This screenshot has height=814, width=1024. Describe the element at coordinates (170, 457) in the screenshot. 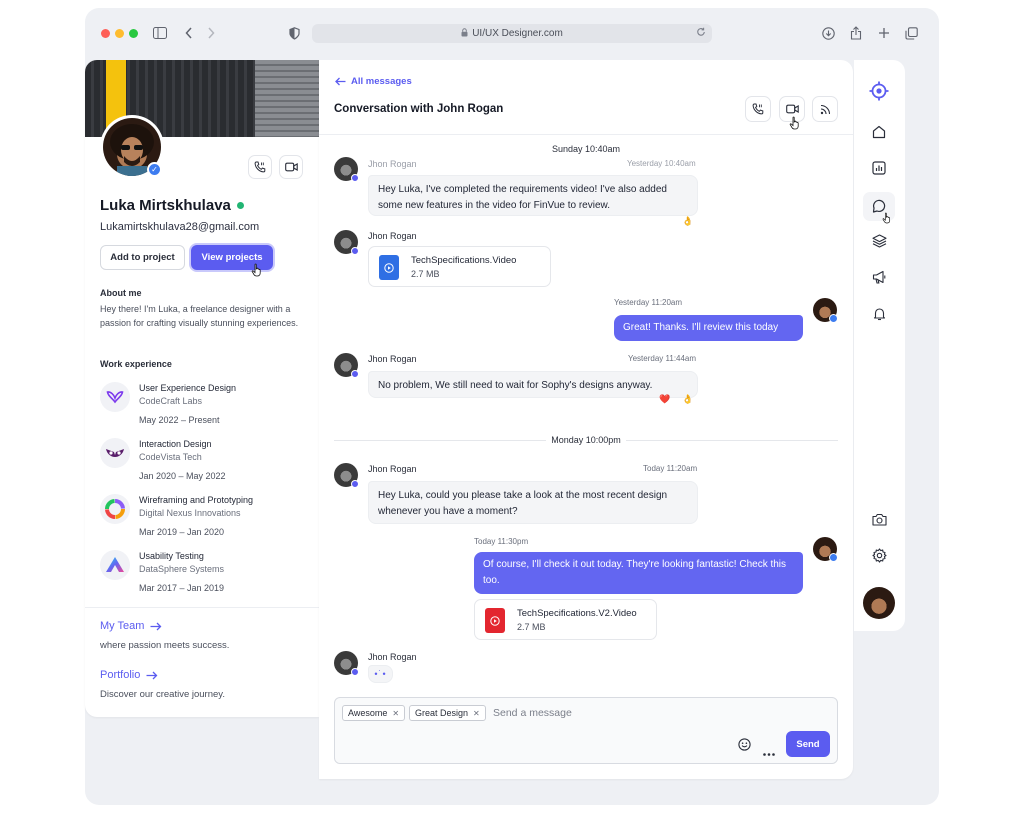

I see `job-company: CodeVista Tech` at that location.